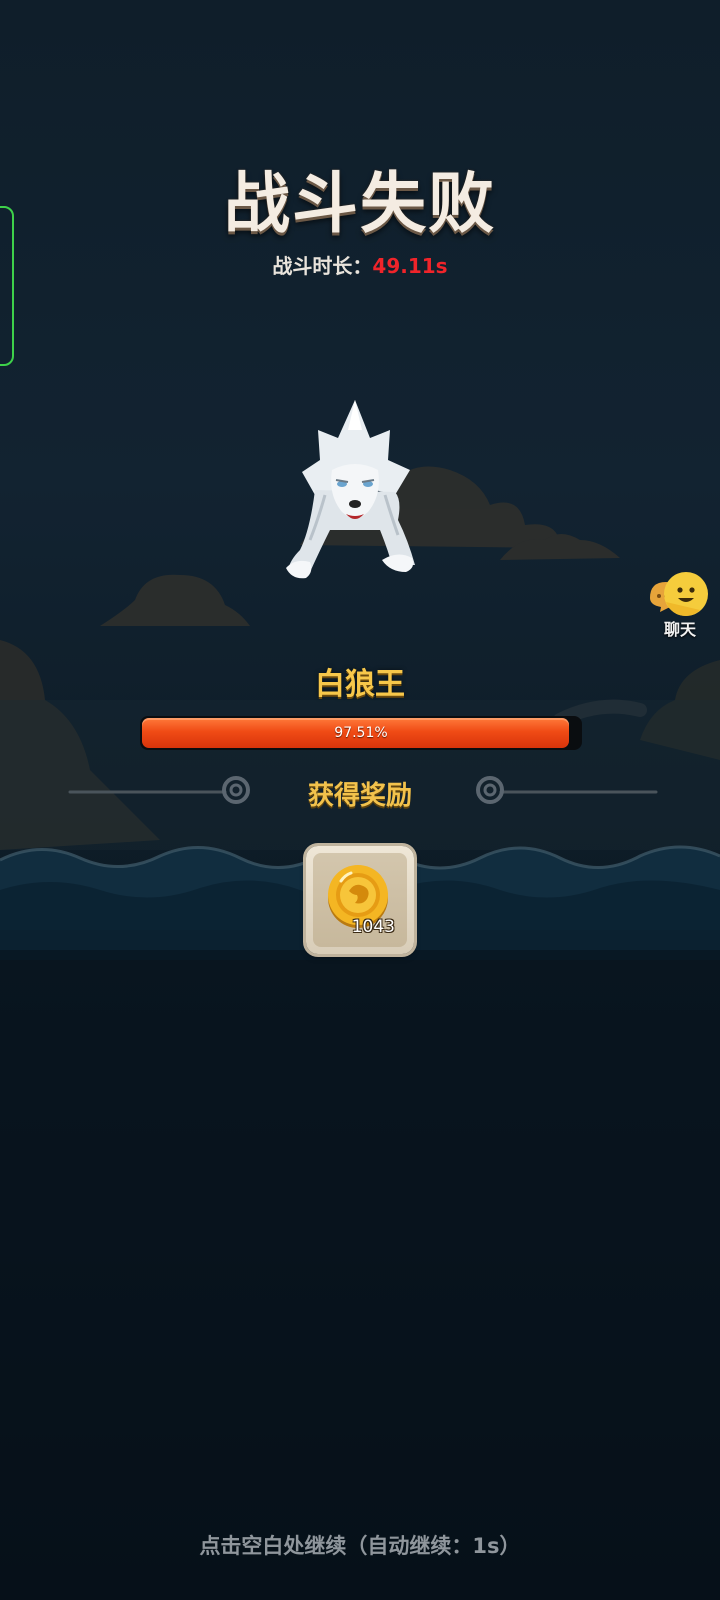 The image size is (720, 1600). What do you see at coordinates (373, 927) in the screenshot?
I see `reward-item-count: 1043` at bounding box center [373, 927].